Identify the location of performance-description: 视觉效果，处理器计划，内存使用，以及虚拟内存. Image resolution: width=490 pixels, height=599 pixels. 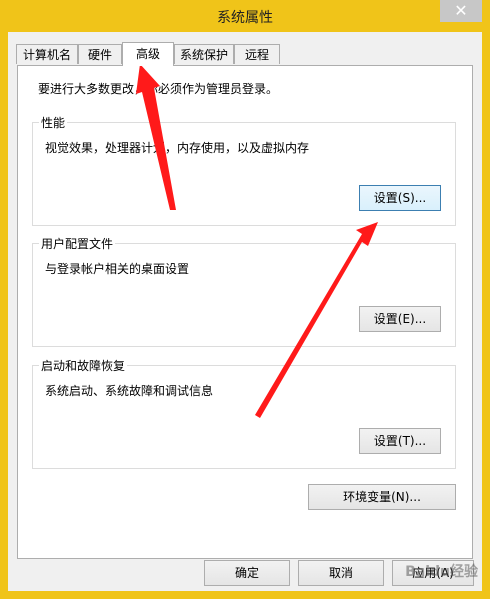
(177, 148).